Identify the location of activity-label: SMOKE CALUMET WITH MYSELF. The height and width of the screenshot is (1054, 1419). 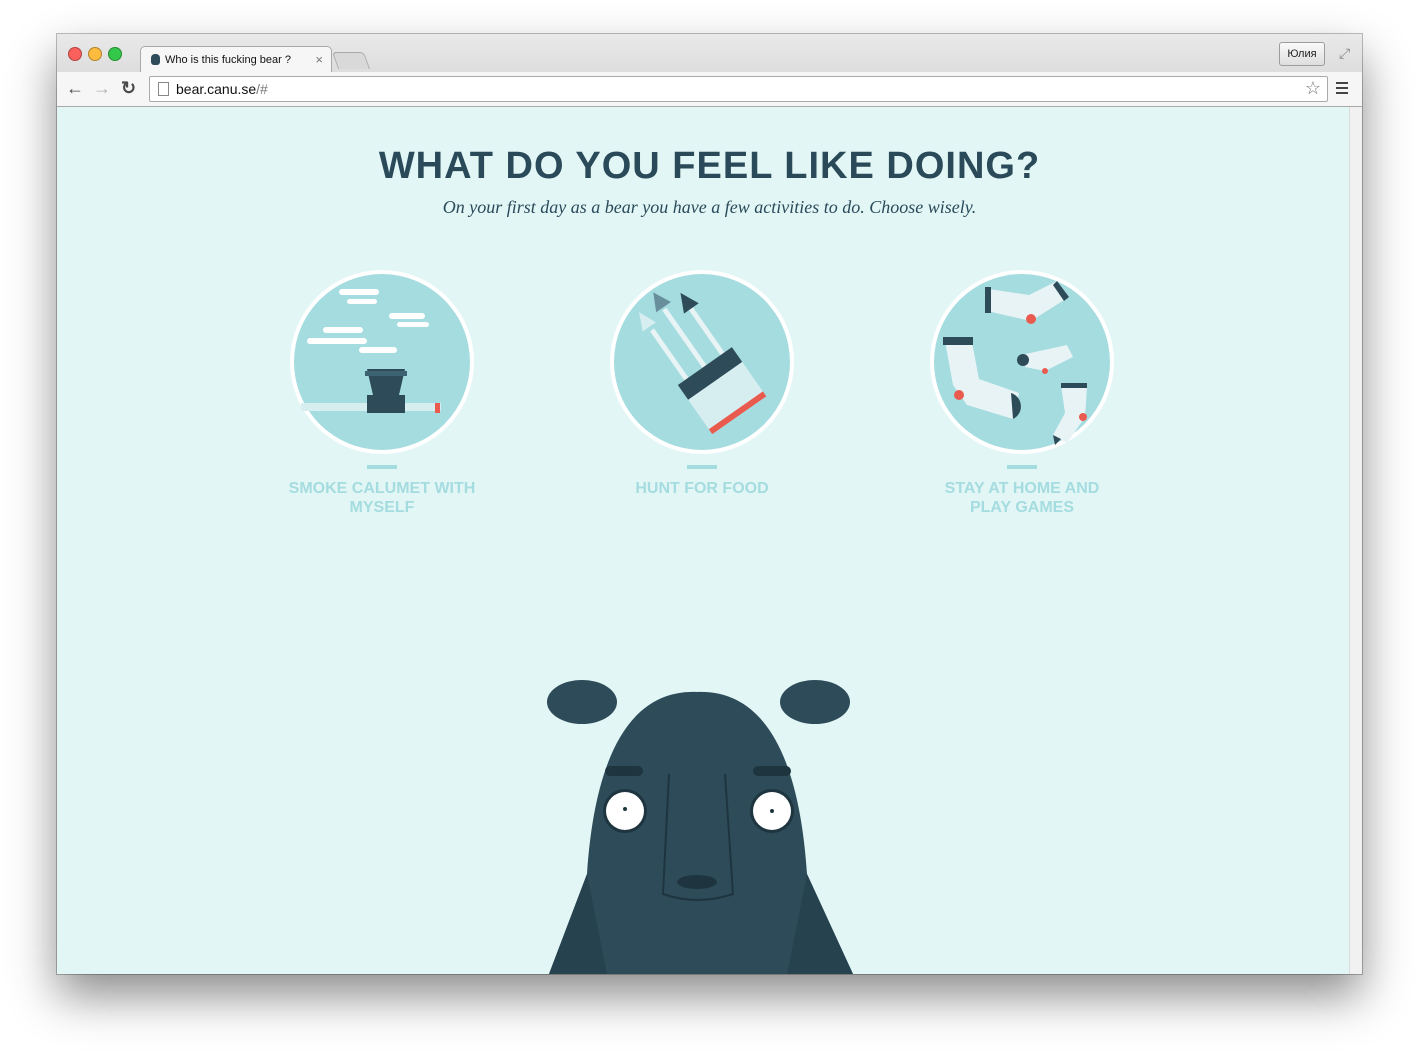
(382, 498).